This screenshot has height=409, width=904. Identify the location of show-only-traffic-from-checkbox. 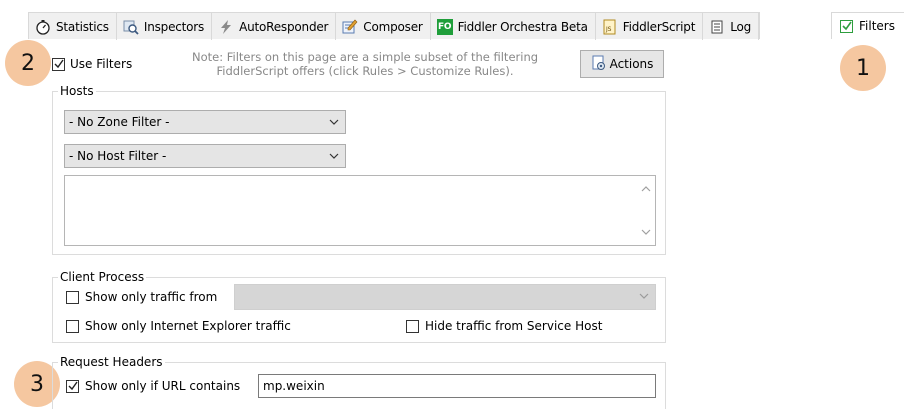
(72, 297).